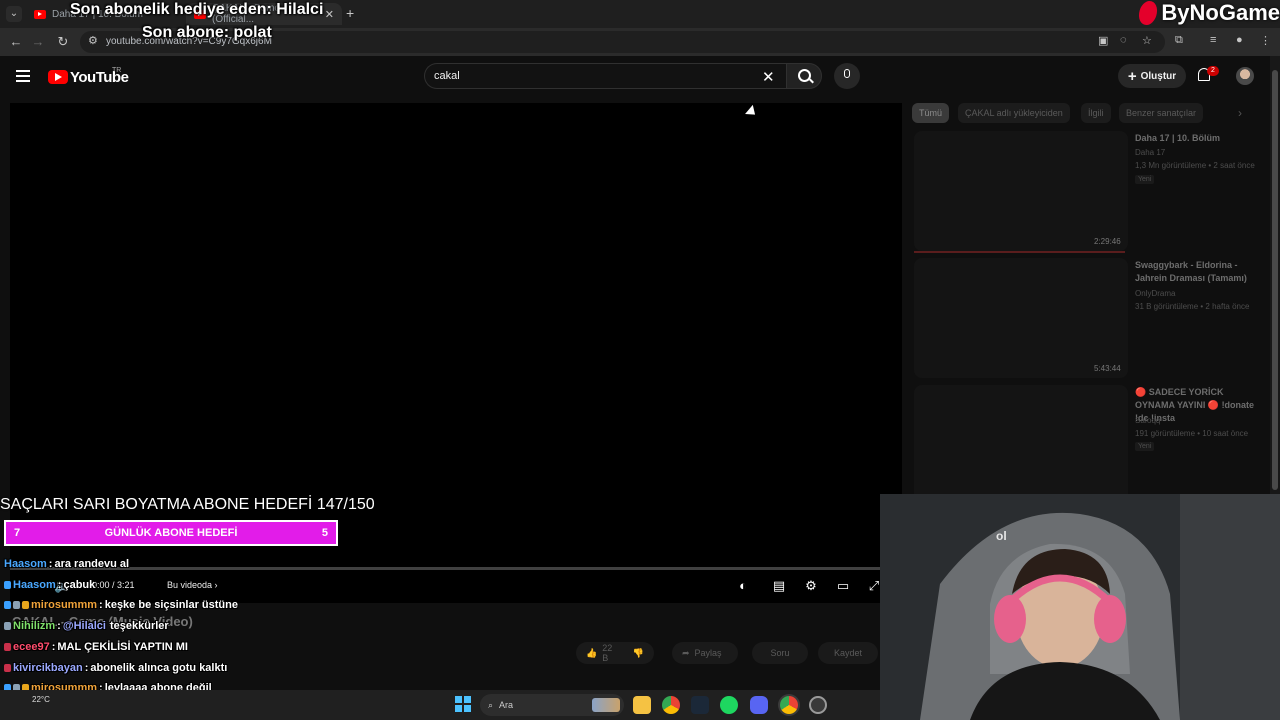 This screenshot has height=720, width=1280. Describe the element at coordinates (1123, 40) in the screenshot. I see `eye-slash-icon: ◌` at that location.